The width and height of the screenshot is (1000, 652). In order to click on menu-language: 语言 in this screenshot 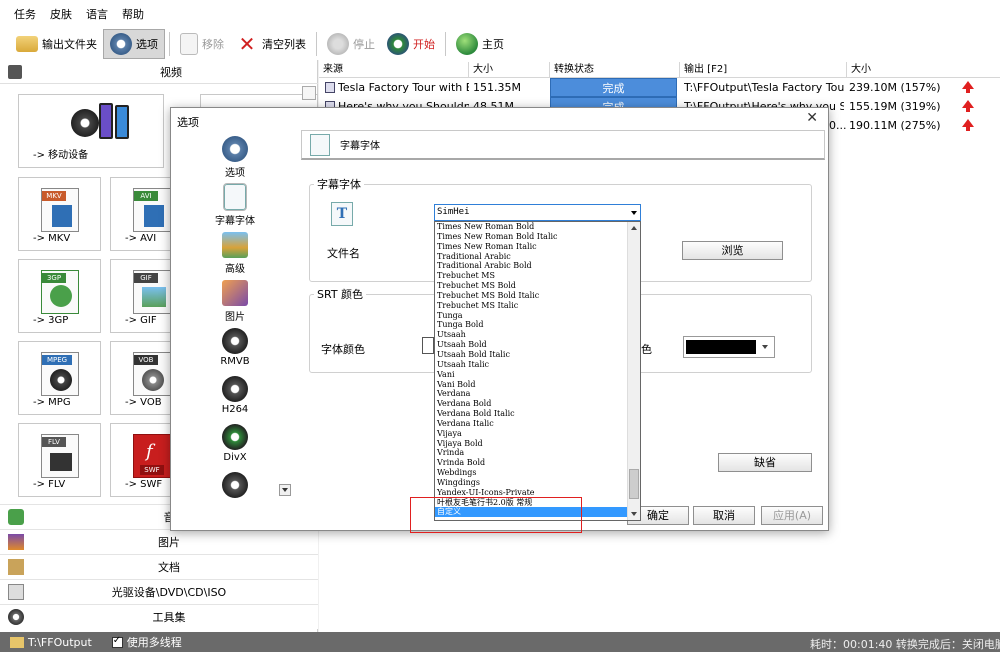, I will do `click(97, 14)`.